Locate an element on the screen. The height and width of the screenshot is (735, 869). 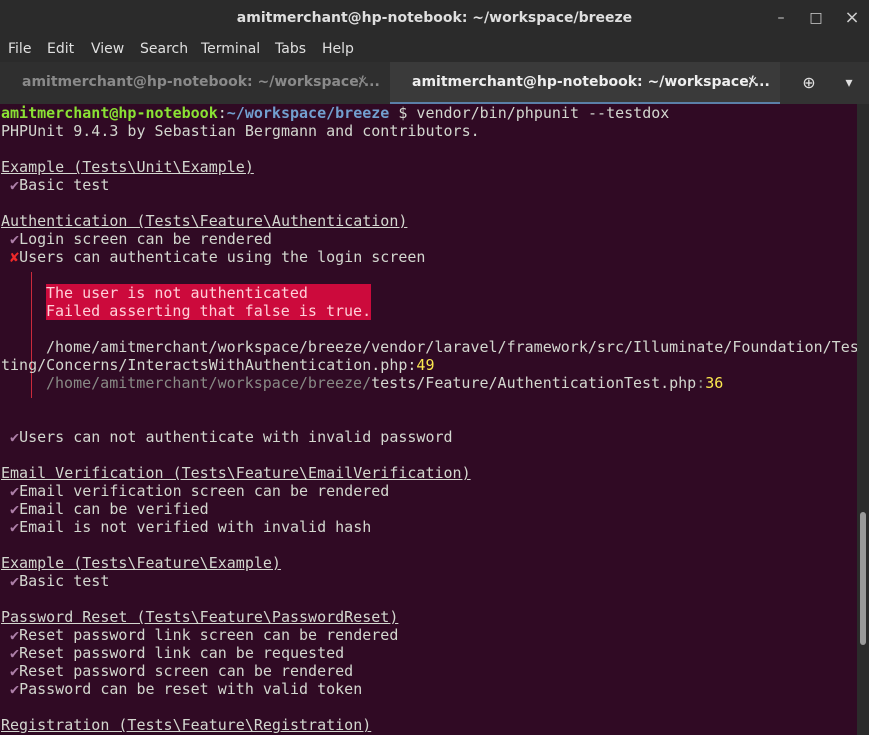
test-name: Reset password screen can be rendered is located at coordinates (186, 671).